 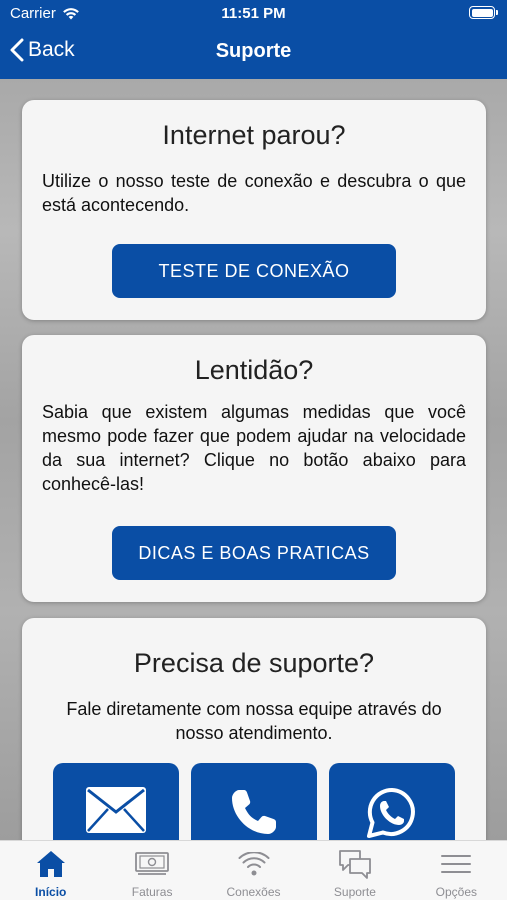 What do you see at coordinates (354, 892) in the screenshot?
I see `tab-label: Suporte` at bounding box center [354, 892].